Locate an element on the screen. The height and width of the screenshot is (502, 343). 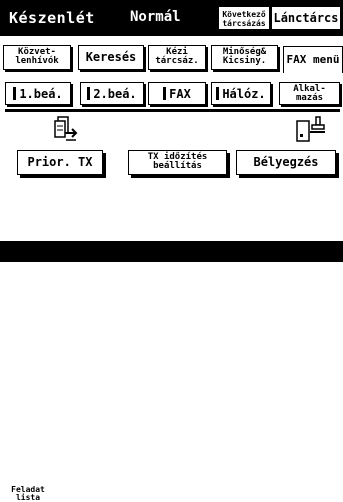
content-divider is located at coordinates (172, 110).